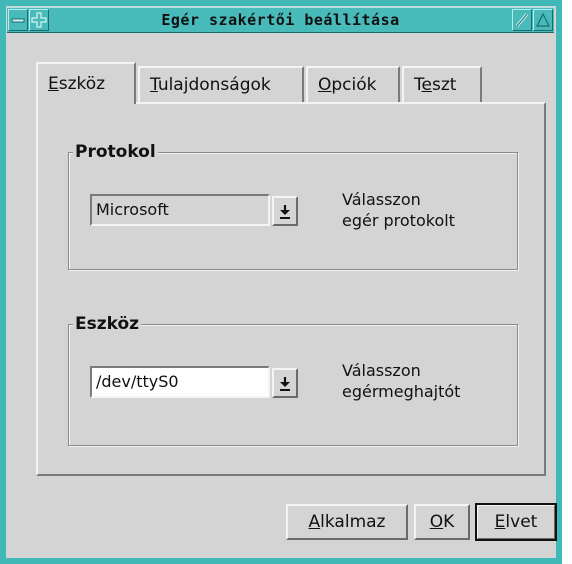 The width and height of the screenshot is (572, 564). I want to click on device-select: /dev/ttyS0, so click(180, 382).